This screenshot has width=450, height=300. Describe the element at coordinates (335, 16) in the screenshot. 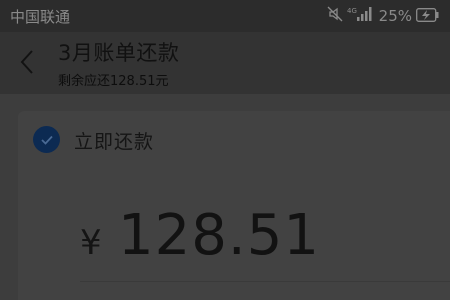

I see `mute-icon` at that location.